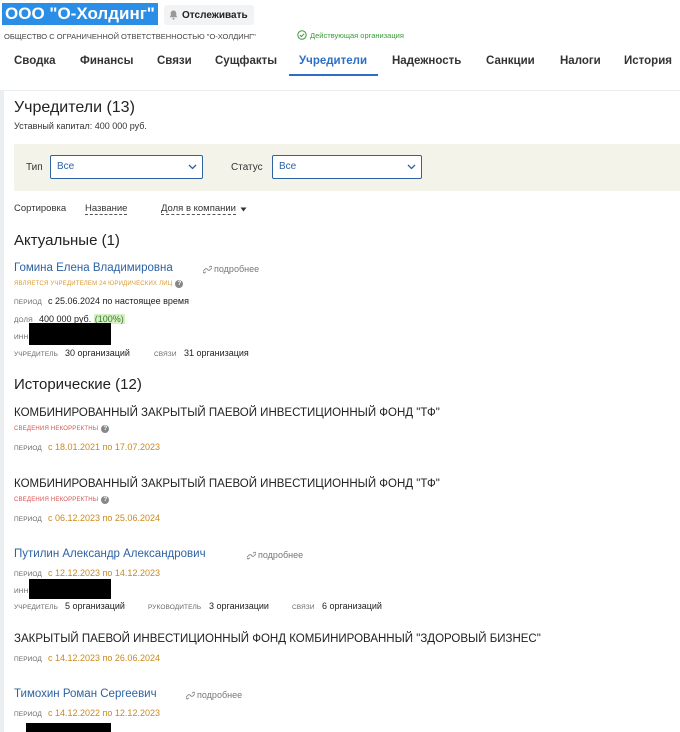 The image size is (680, 732). I want to click on sort-by-name: Название, so click(106, 209).